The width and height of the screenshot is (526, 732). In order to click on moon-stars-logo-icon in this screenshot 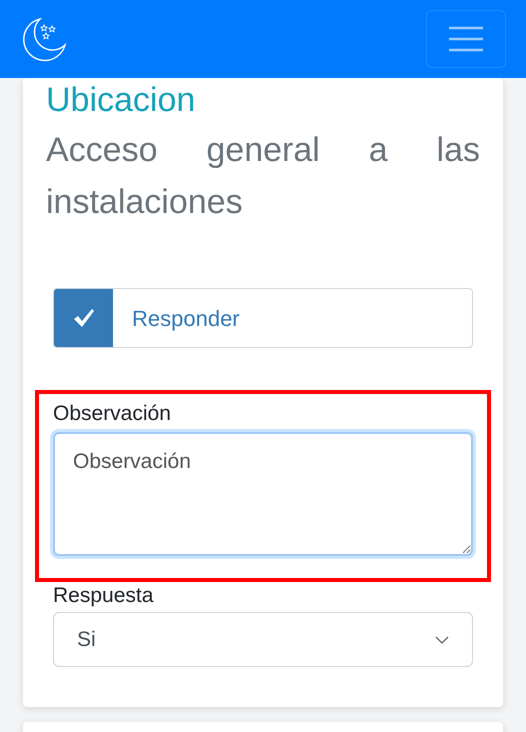, I will do `click(44, 39)`.